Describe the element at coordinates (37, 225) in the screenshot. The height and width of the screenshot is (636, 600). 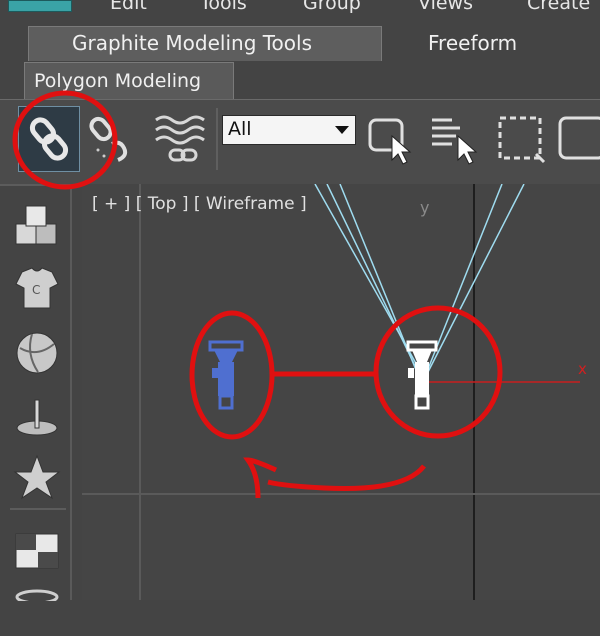
I see `create-box-icon` at that location.